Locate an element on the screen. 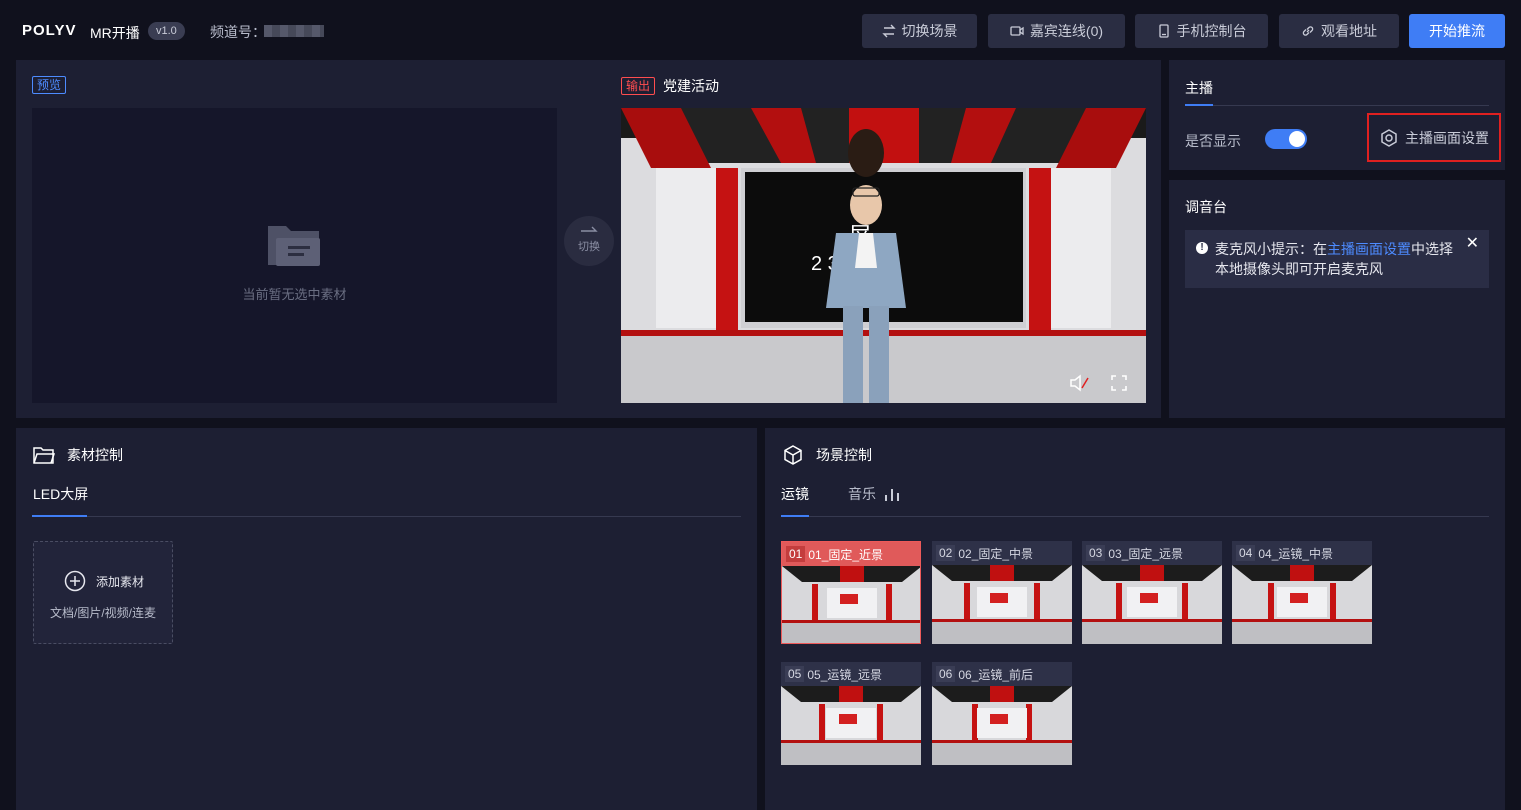 This screenshot has height=810, width=1521. scene-card: 06 06_运镜_前后 is located at coordinates (1002, 713).